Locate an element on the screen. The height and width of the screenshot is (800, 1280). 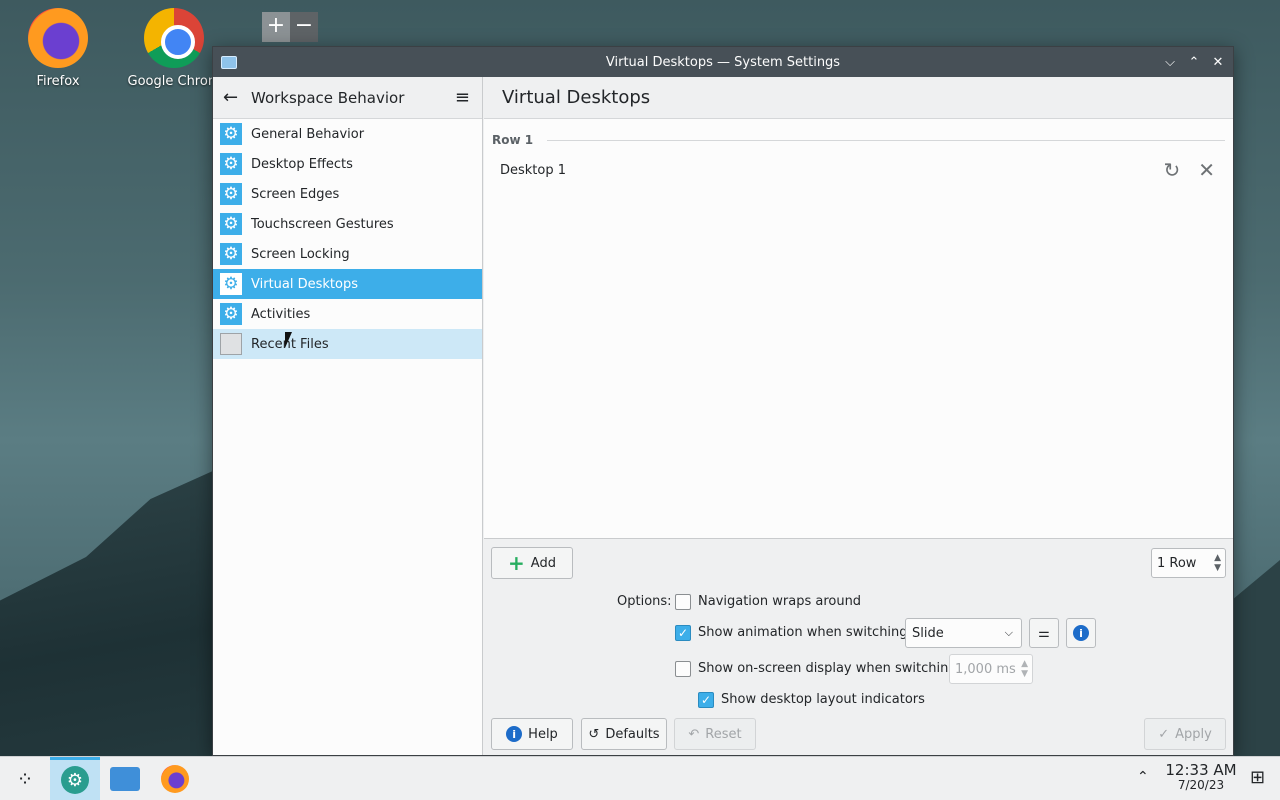
apply-button-label: Apply is located at coordinates (1193, 734).